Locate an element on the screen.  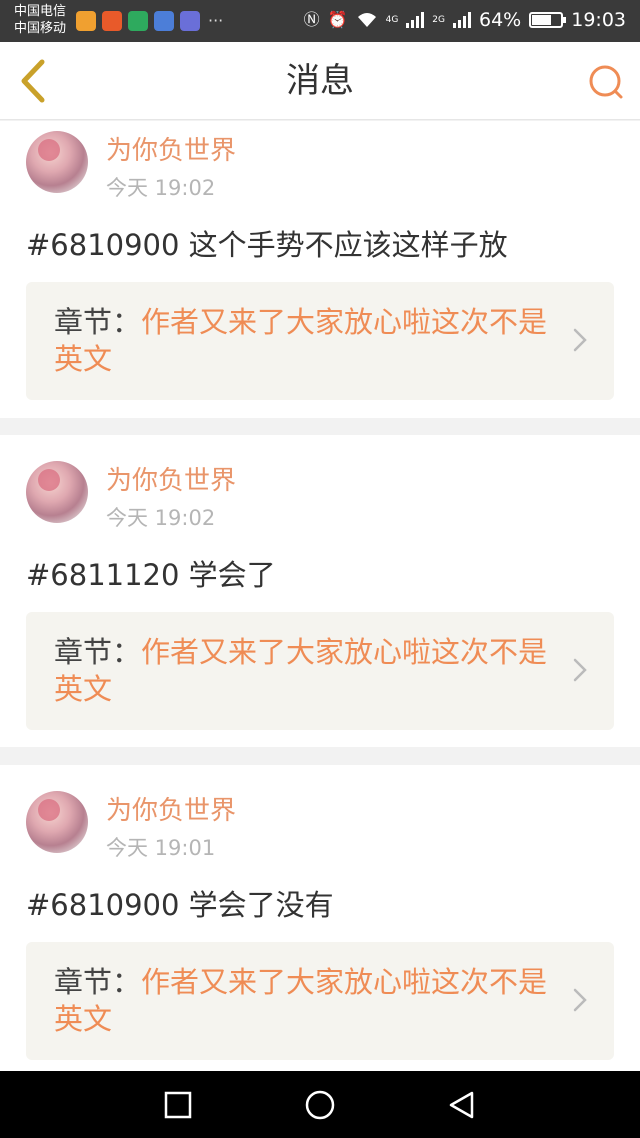
battery-percent: 64% is located at coordinates (500, 20).